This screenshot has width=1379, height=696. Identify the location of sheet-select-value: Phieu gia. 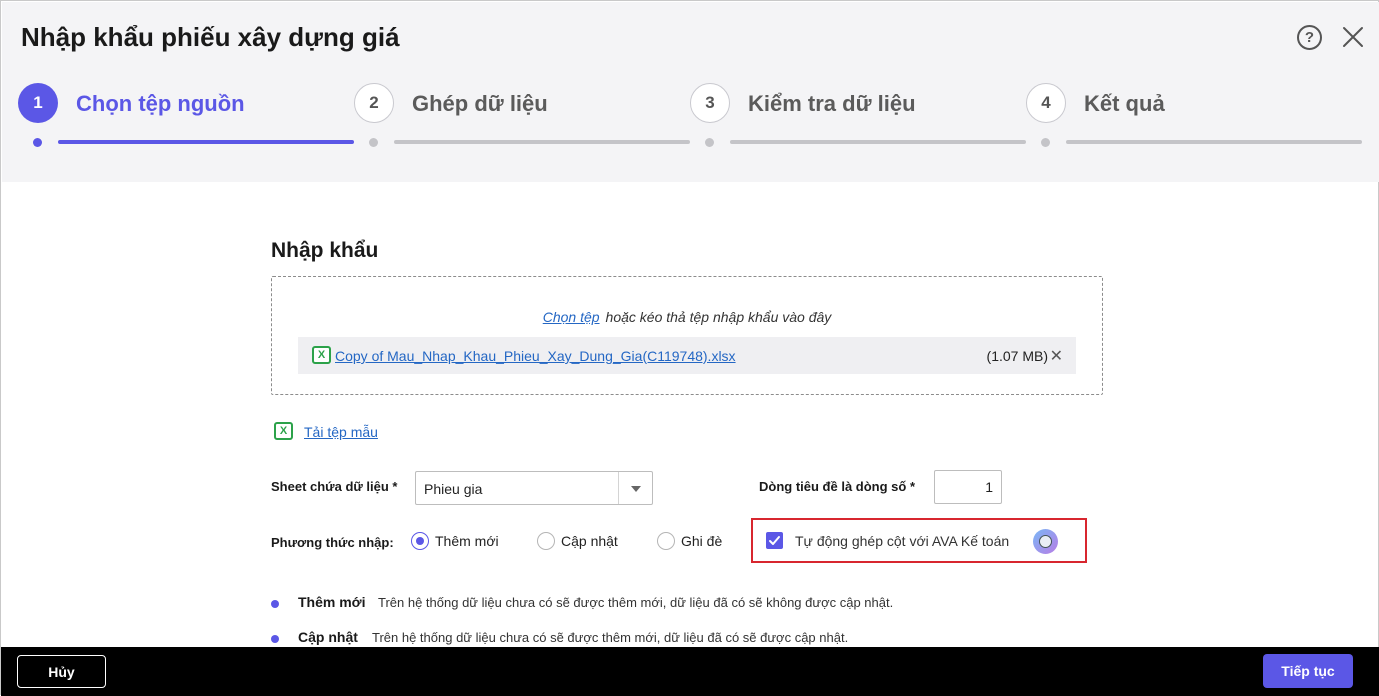
(453, 489).